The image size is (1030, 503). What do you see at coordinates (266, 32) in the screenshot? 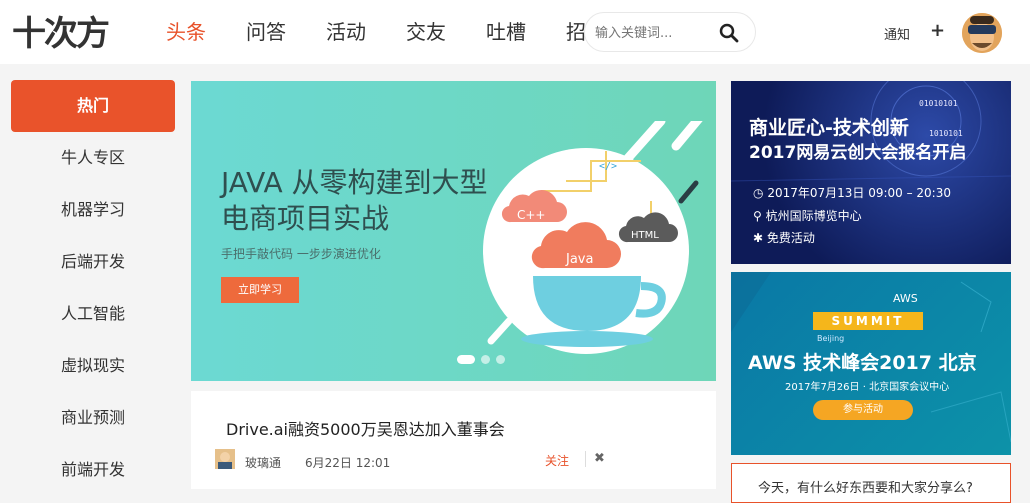
I see `nav-item-qa: 问答` at bounding box center [266, 32].